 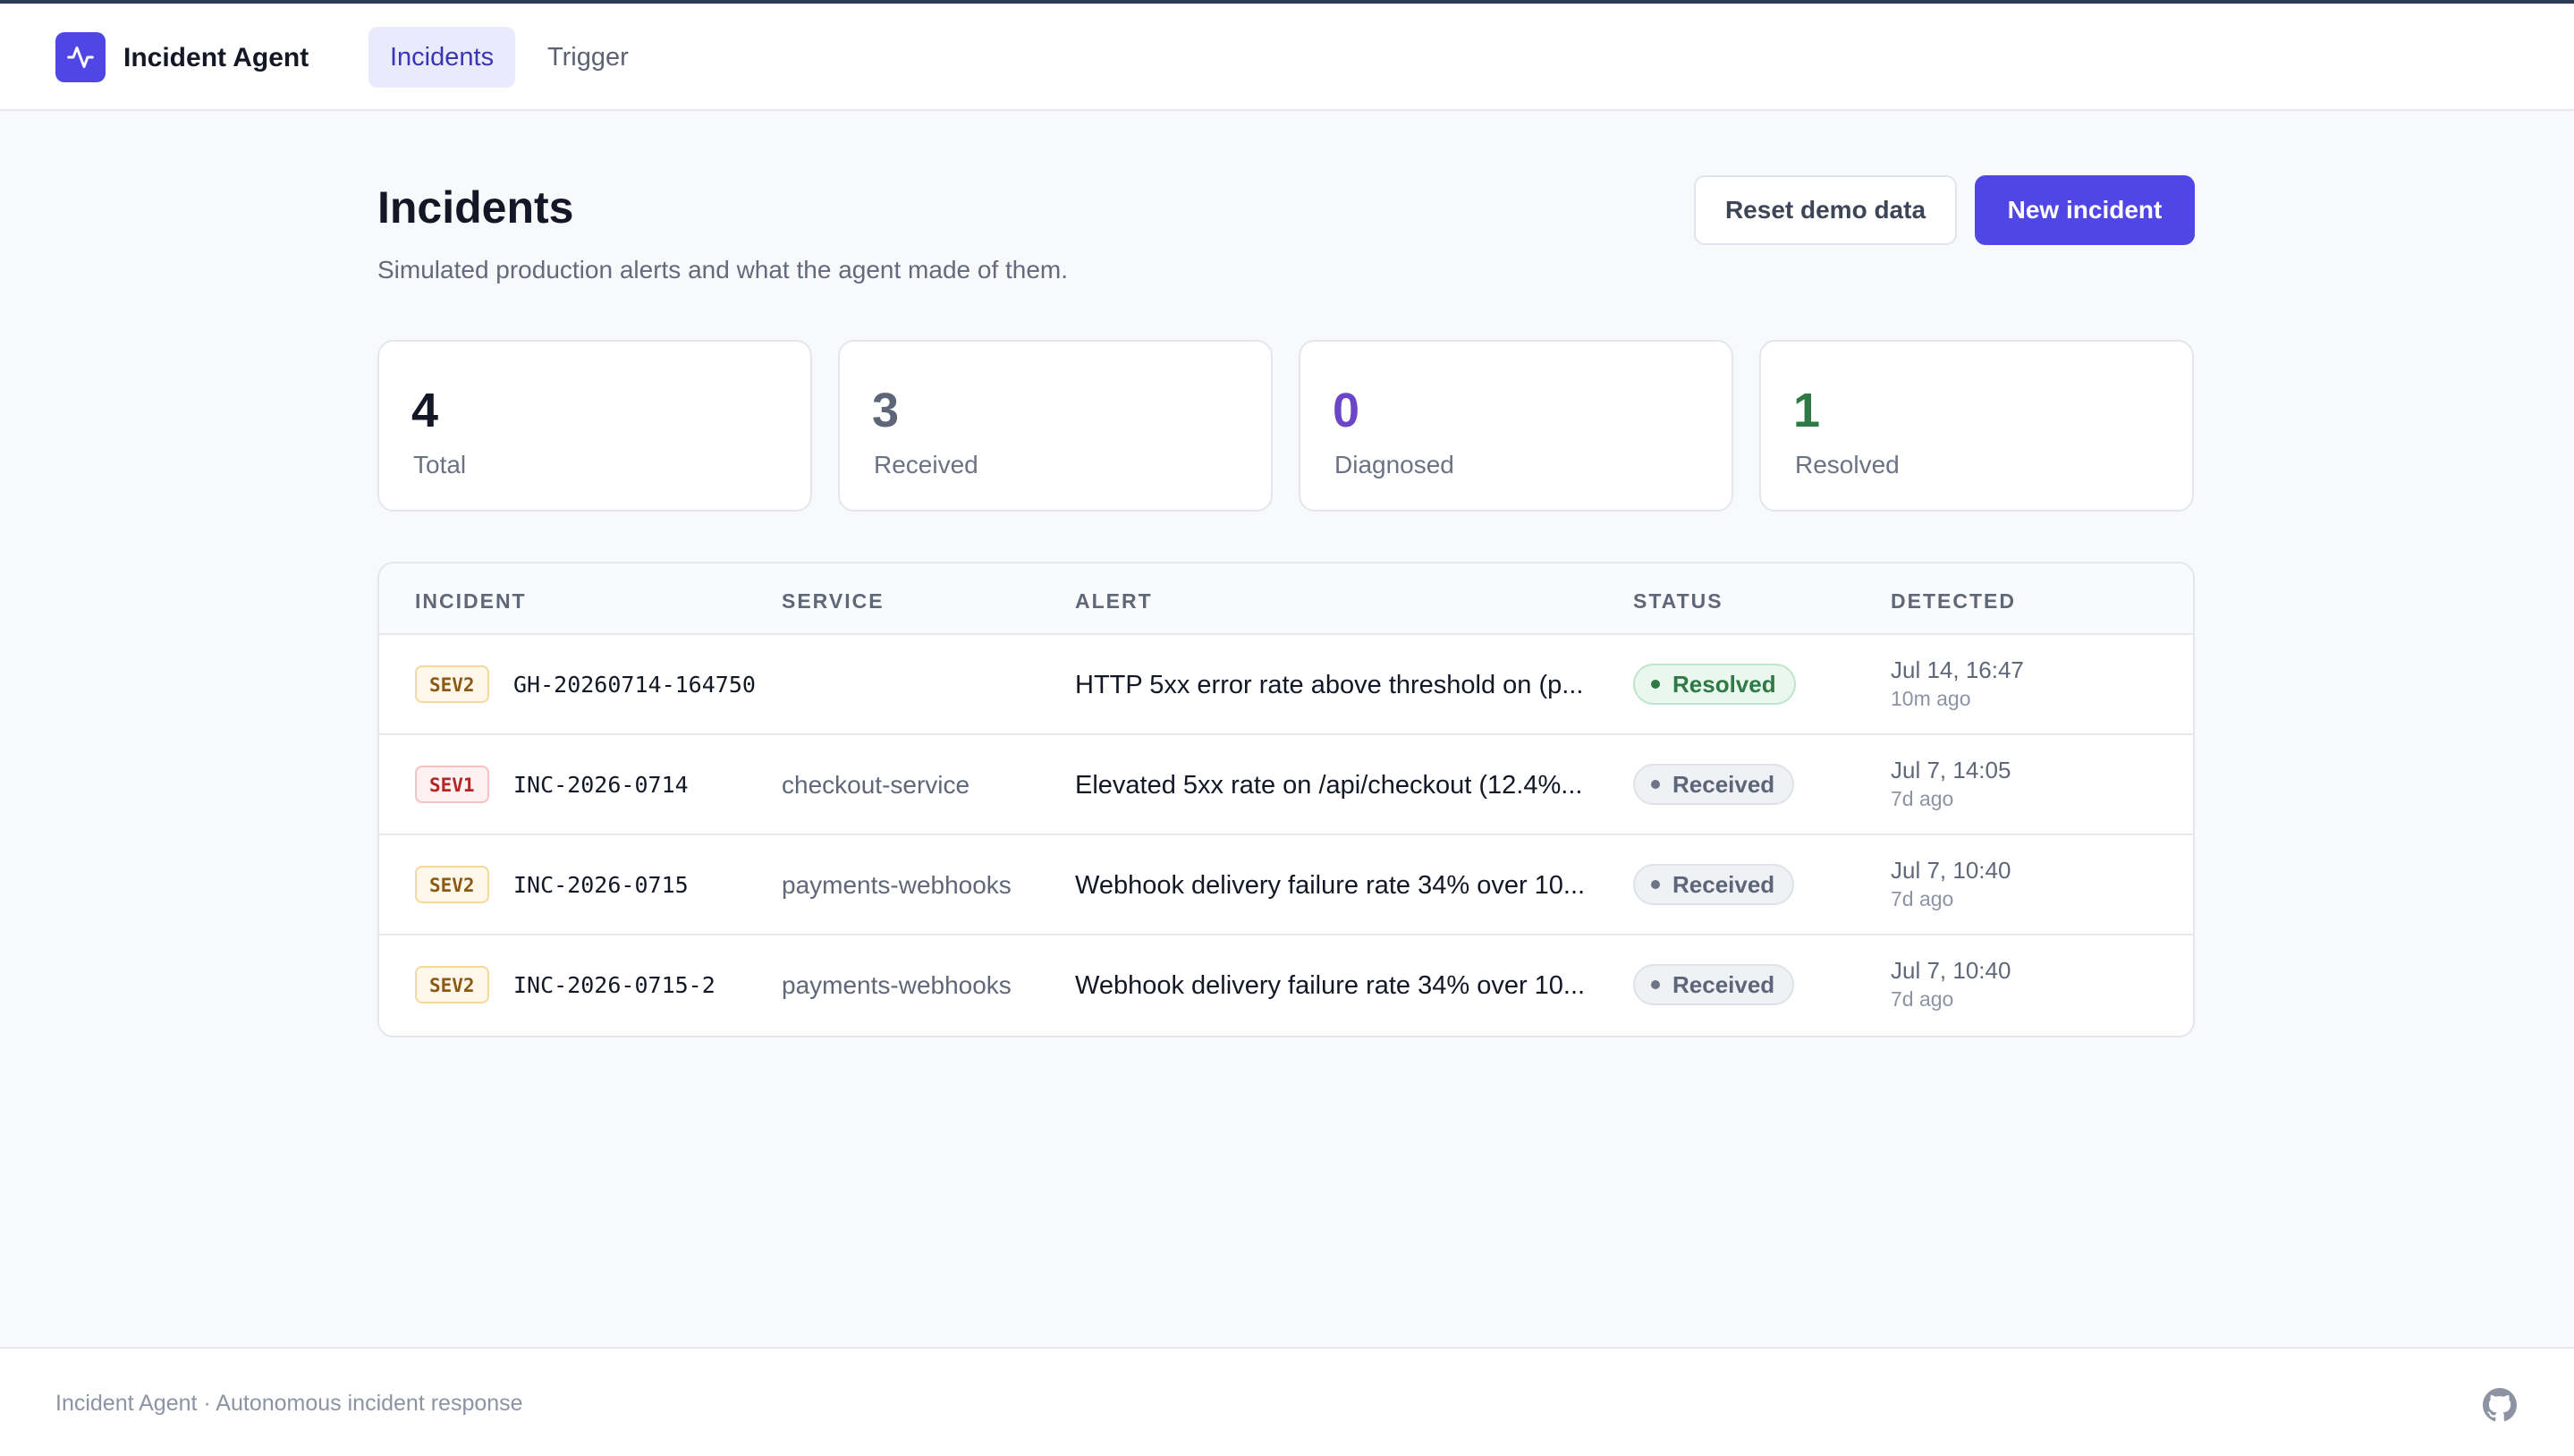 What do you see at coordinates (601, 785) in the screenshot?
I see `incident-id: INC-2026-0714` at bounding box center [601, 785].